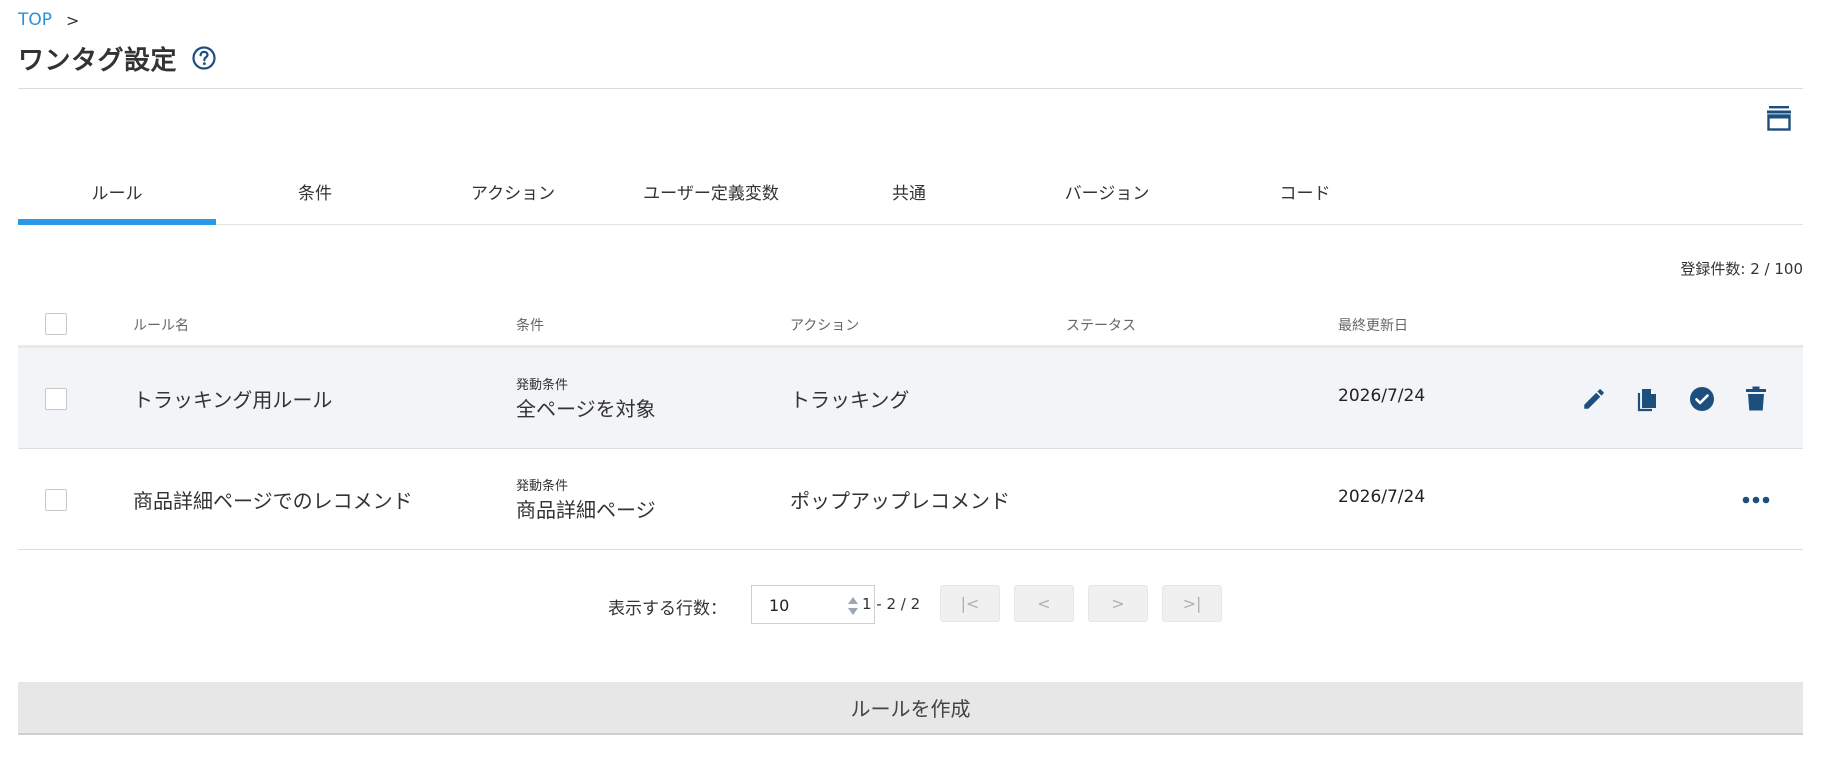 Image resolution: width=1821 pixels, height=763 pixels. Describe the element at coordinates (910, 708) in the screenshot. I see `create-rule-button: ルールを作成` at that location.